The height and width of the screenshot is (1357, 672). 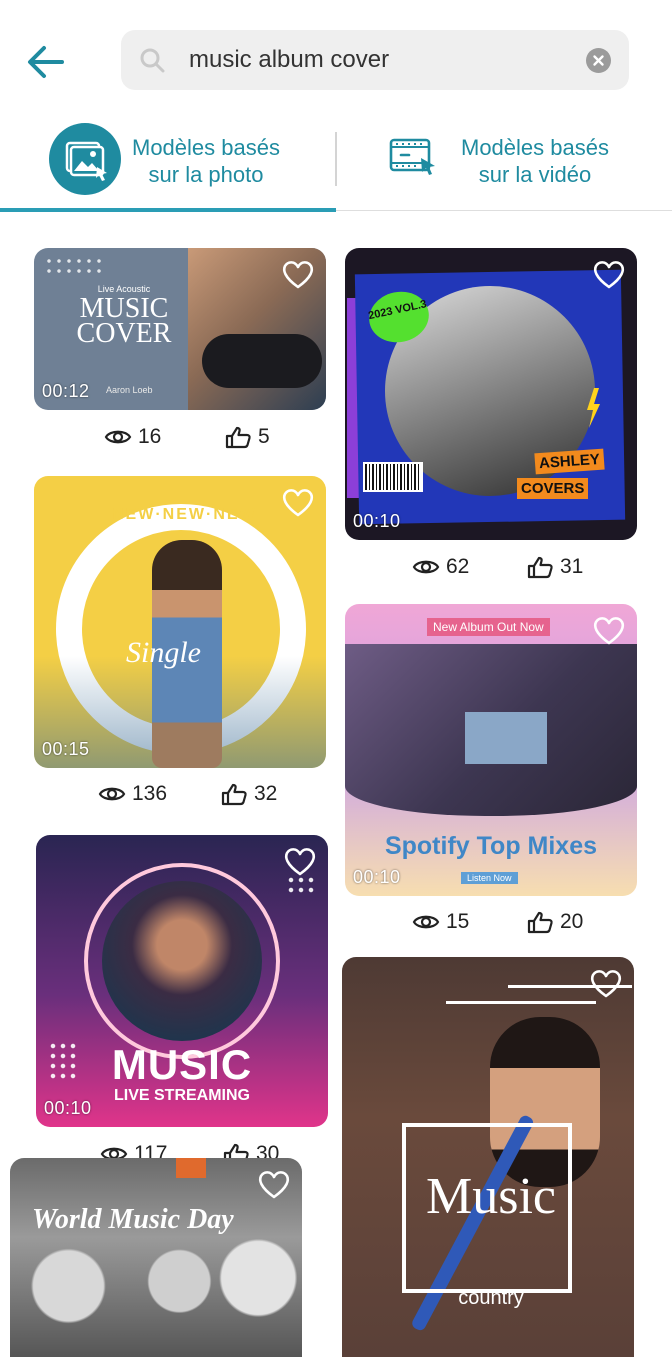 What do you see at coordinates (488, 1157) in the screenshot?
I see `template-card-music-country: Music country` at bounding box center [488, 1157].